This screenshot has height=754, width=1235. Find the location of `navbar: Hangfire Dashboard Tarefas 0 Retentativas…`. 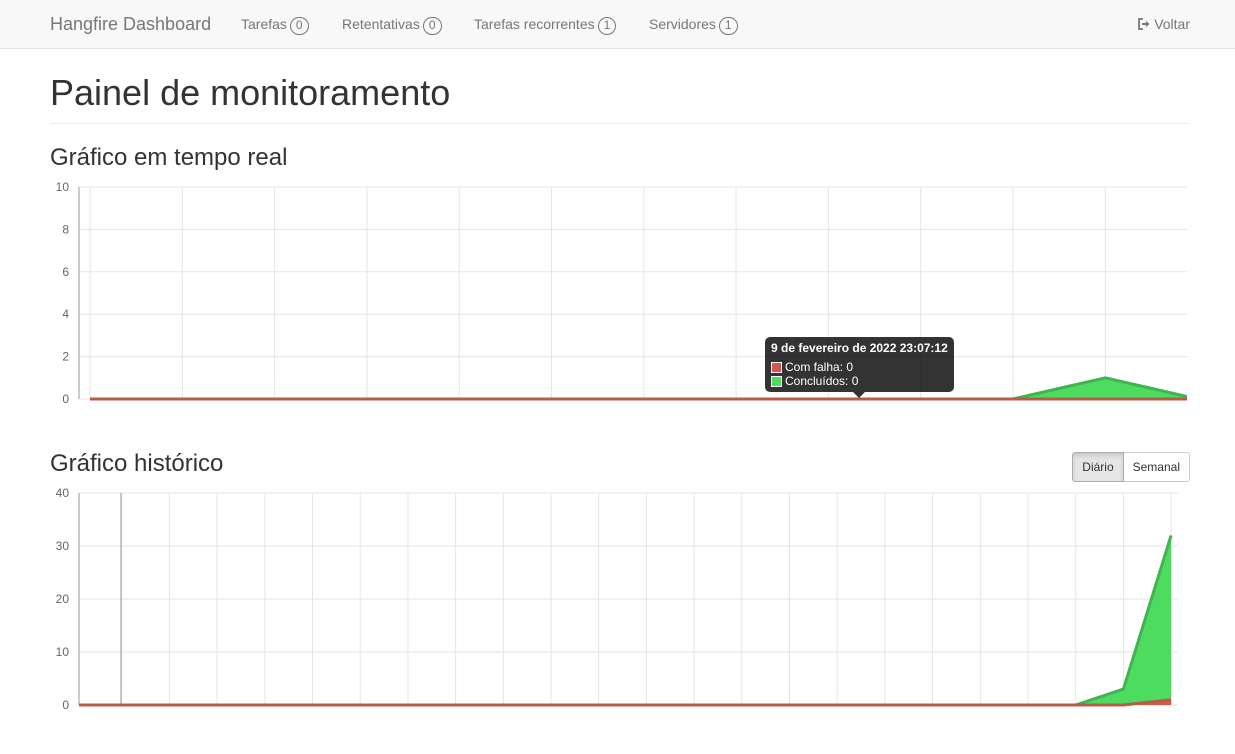

navbar: Hangfire Dashboard Tarefas 0 Retentativas… is located at coordinates (617, 24).